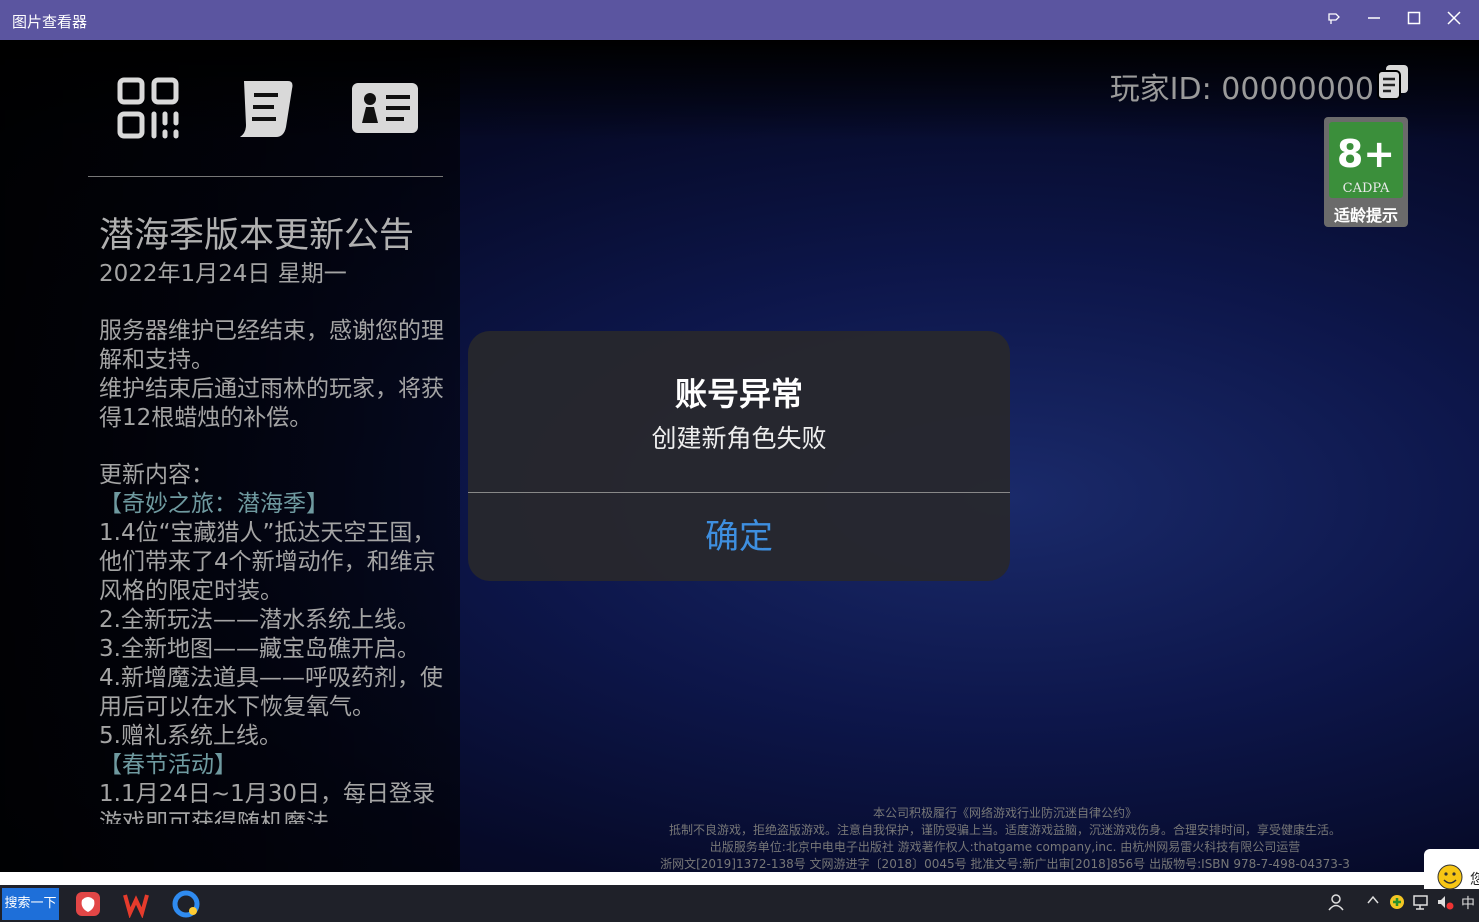  Describe the element at coordinates (1365, 215) in the screenshot. I see `age-rating-tip: 适龄提示` at that location.